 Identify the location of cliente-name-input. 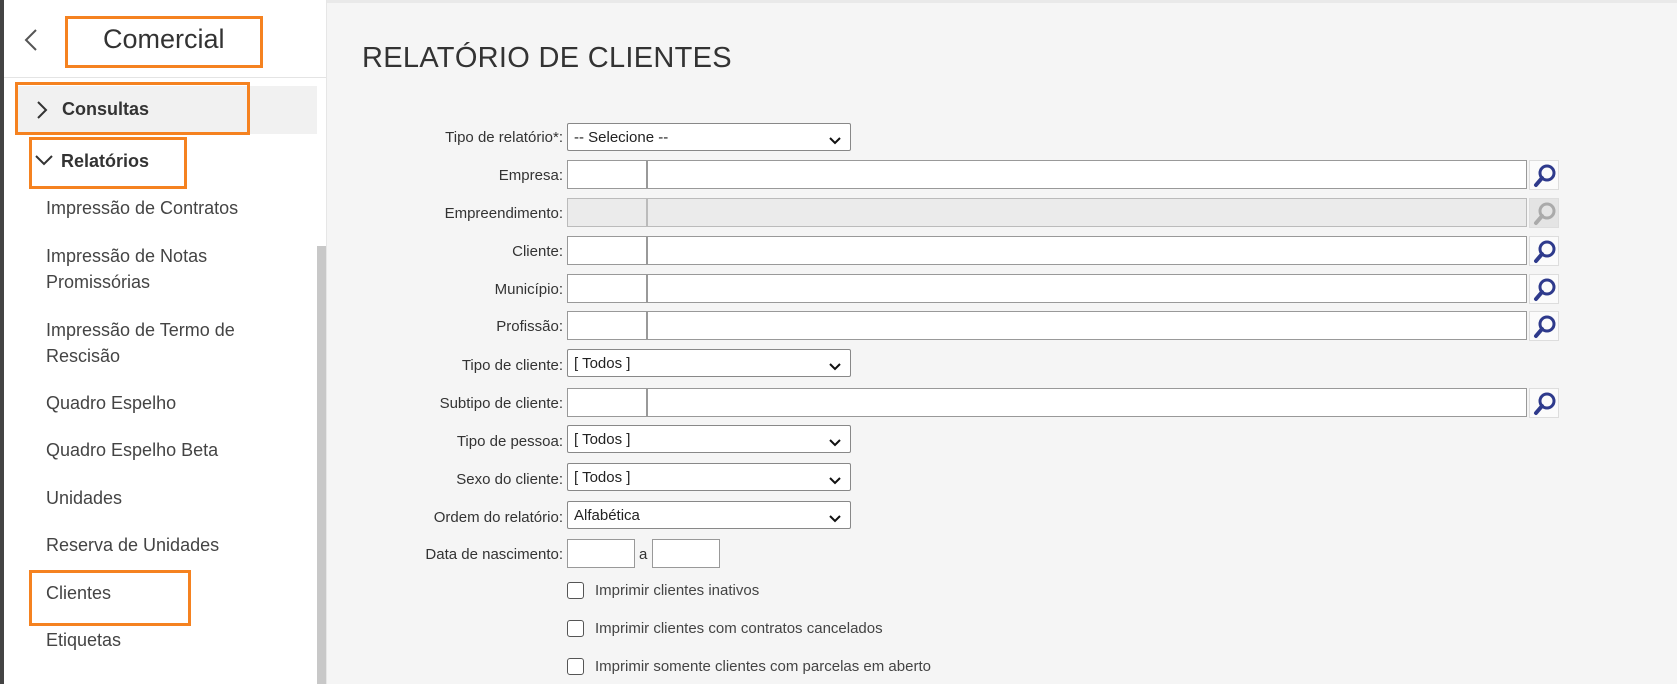
(1087, 250).